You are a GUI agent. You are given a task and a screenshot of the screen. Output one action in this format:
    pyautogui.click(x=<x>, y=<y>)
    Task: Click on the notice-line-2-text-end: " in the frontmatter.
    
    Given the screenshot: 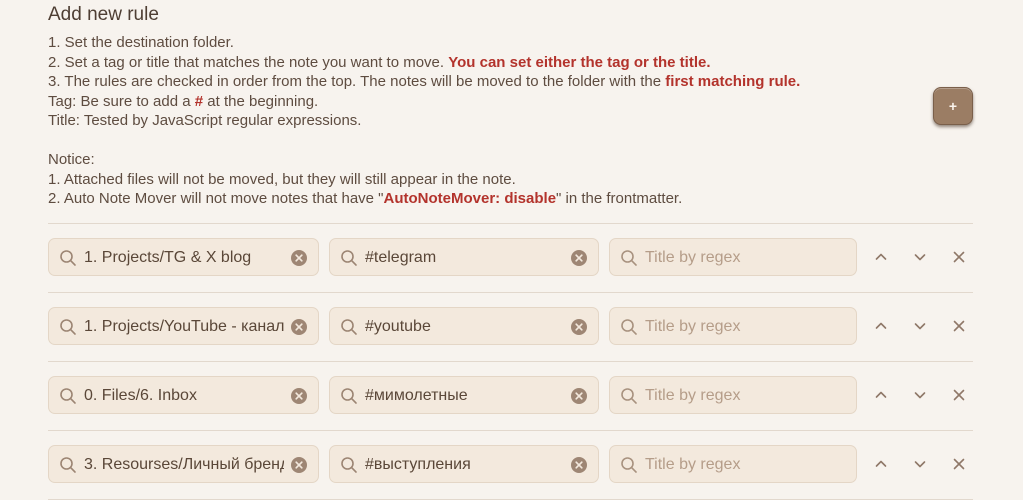 What is the action you would take?
    pyautogui.click(x=619, y=198)
    